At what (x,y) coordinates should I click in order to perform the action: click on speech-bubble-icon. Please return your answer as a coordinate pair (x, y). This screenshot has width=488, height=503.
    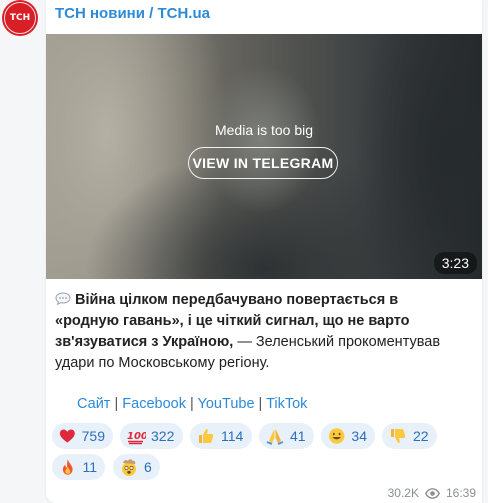
    Looking at the image, I should click on (63, 298).